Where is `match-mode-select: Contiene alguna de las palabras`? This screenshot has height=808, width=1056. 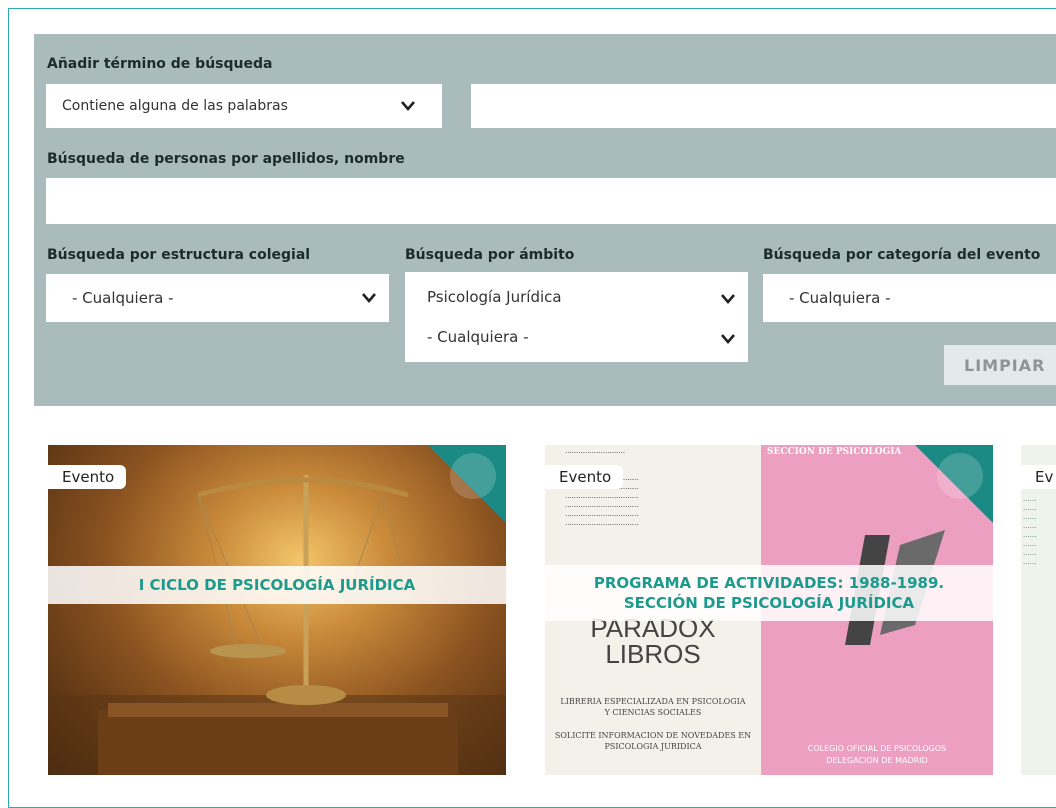 match-mode-select: Contiene alguna de las palabras is located at coordinates (244, 106).